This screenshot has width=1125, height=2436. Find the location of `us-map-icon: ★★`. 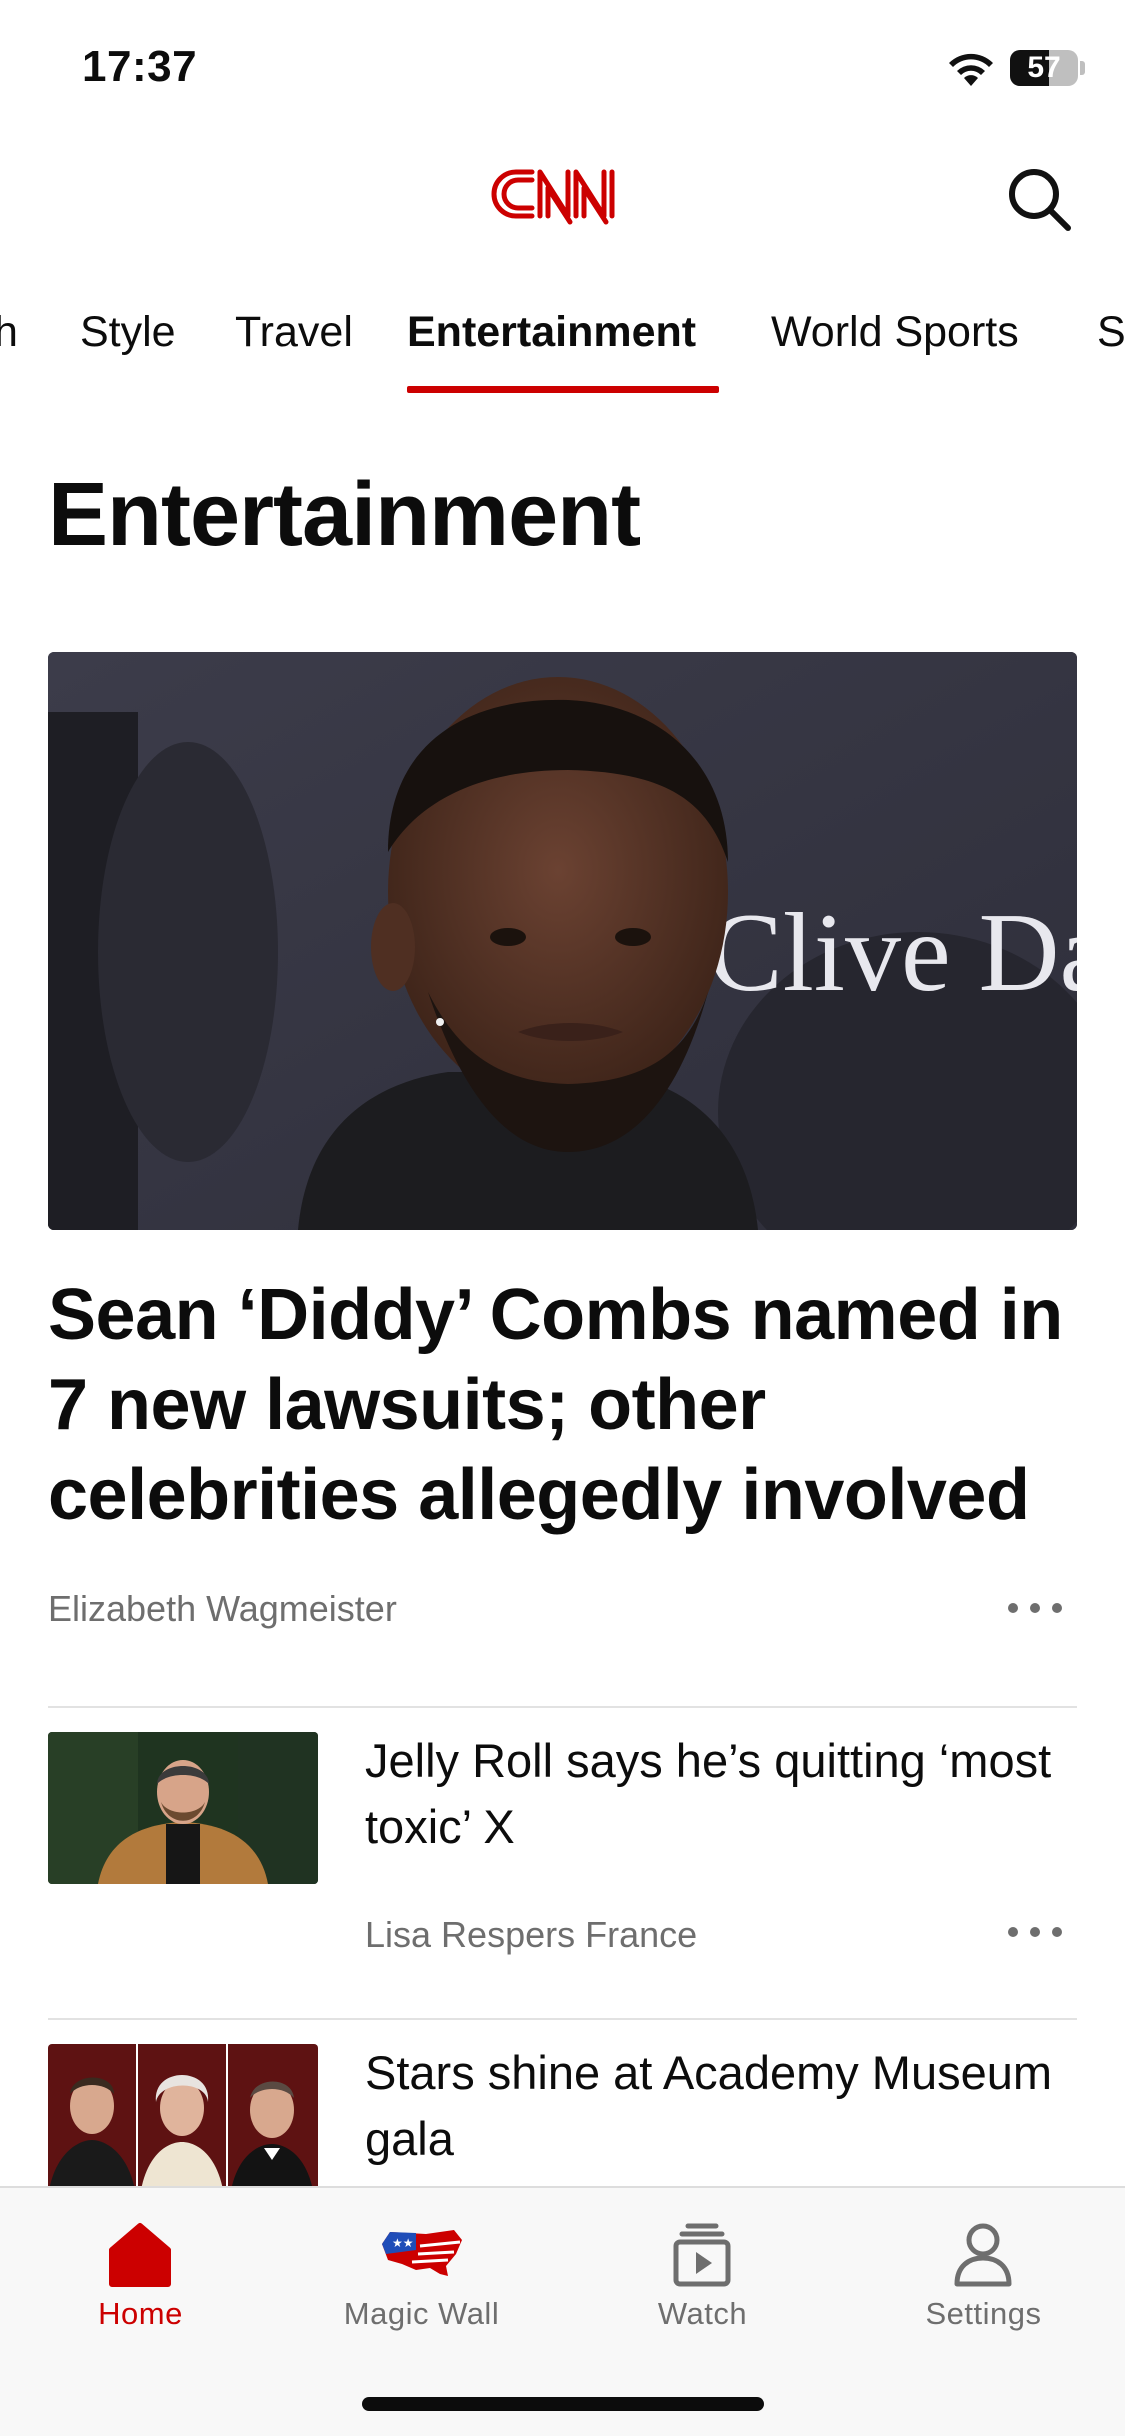

us-map-icon: ★★ is located at coordinates (422, 2253).